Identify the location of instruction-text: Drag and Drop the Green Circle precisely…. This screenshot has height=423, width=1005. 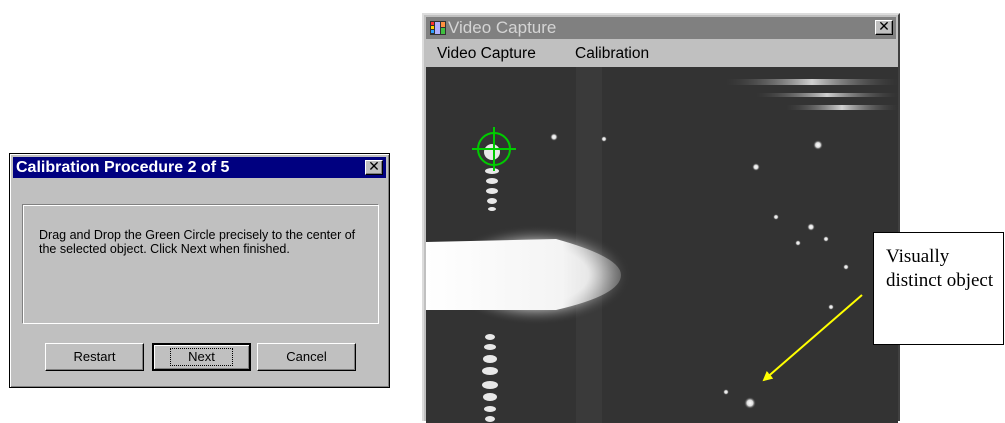
(197, 242).